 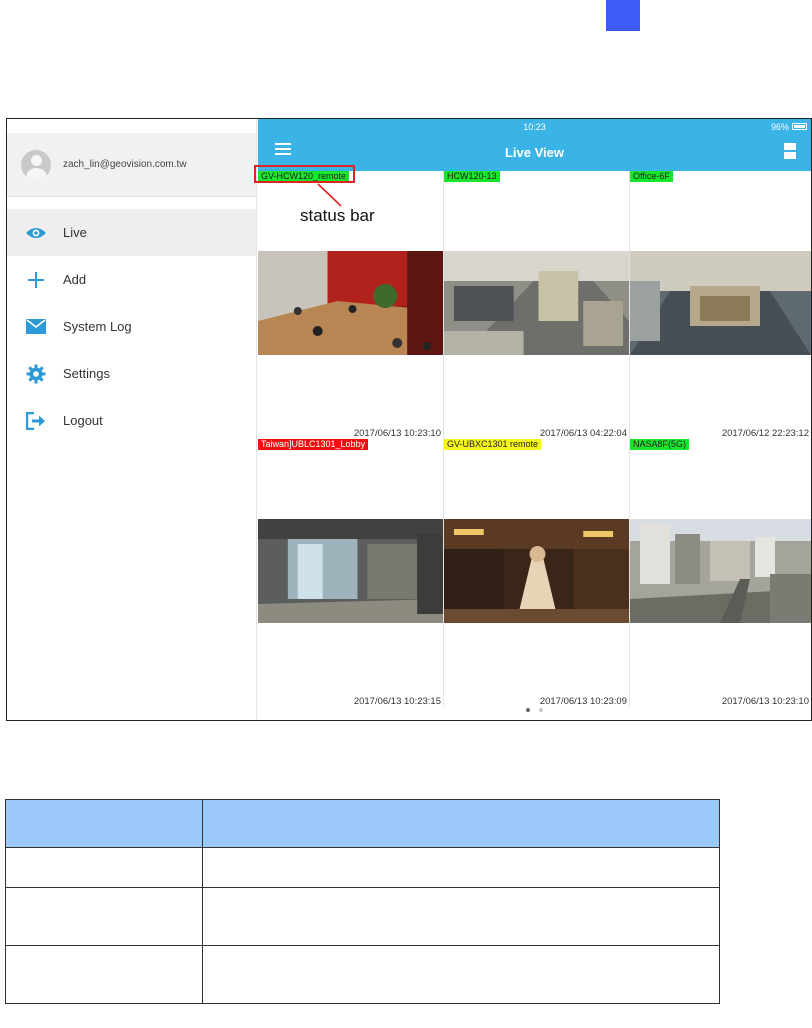 I want to click on camera-status-label: NASA8F(5G), so click(x=660, y=444).